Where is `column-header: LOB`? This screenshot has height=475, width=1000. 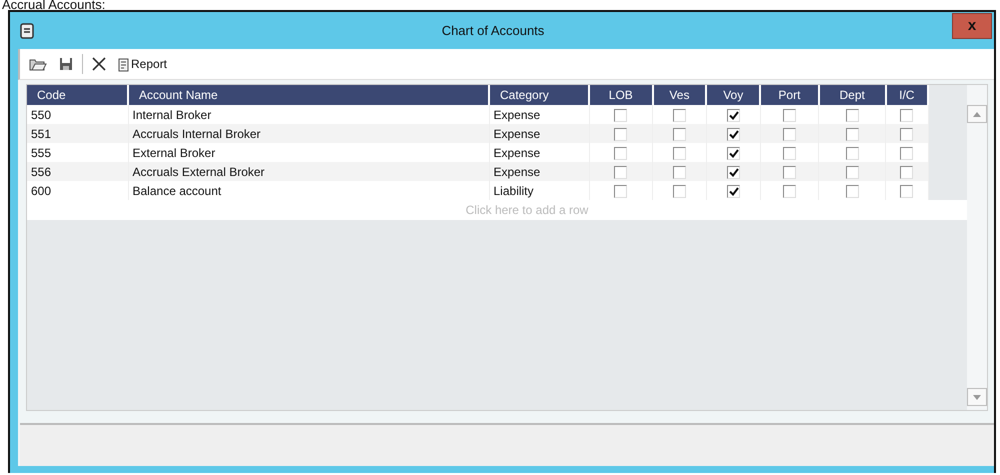 column-header: LOB is located at coordinates (621, 95).